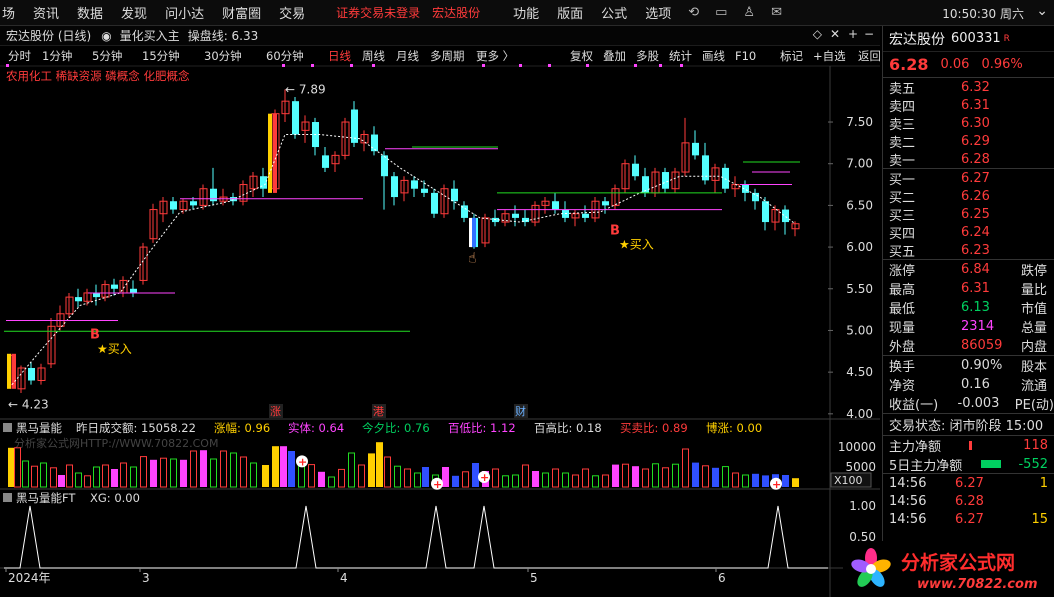 The height and width of the screenshot is (597, 1054). I want to click on diamond-icon: ◇, so click(817, 34).